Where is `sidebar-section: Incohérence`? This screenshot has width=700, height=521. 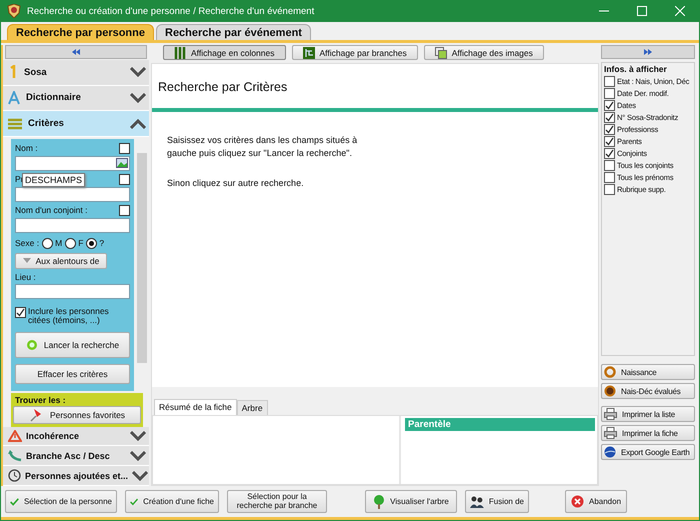
sidebar-section: Incohérence is located at coordinates (76, 436).